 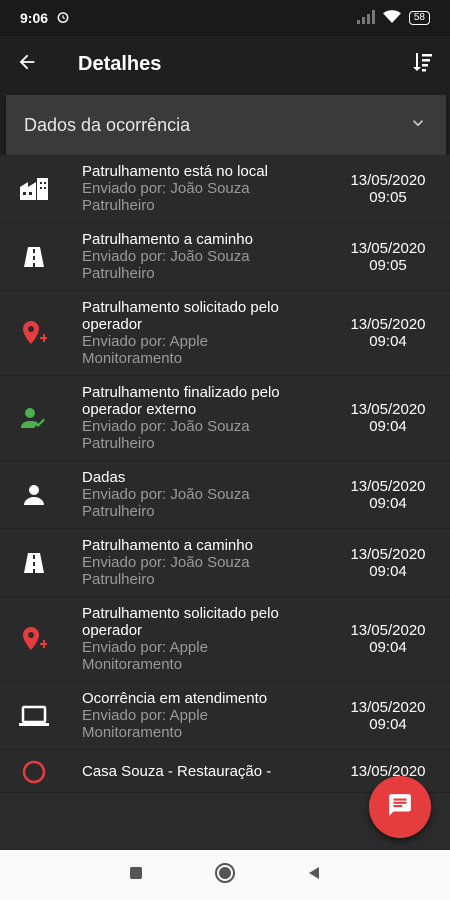 I want to click on message-icon, so click(x=400, y=807).